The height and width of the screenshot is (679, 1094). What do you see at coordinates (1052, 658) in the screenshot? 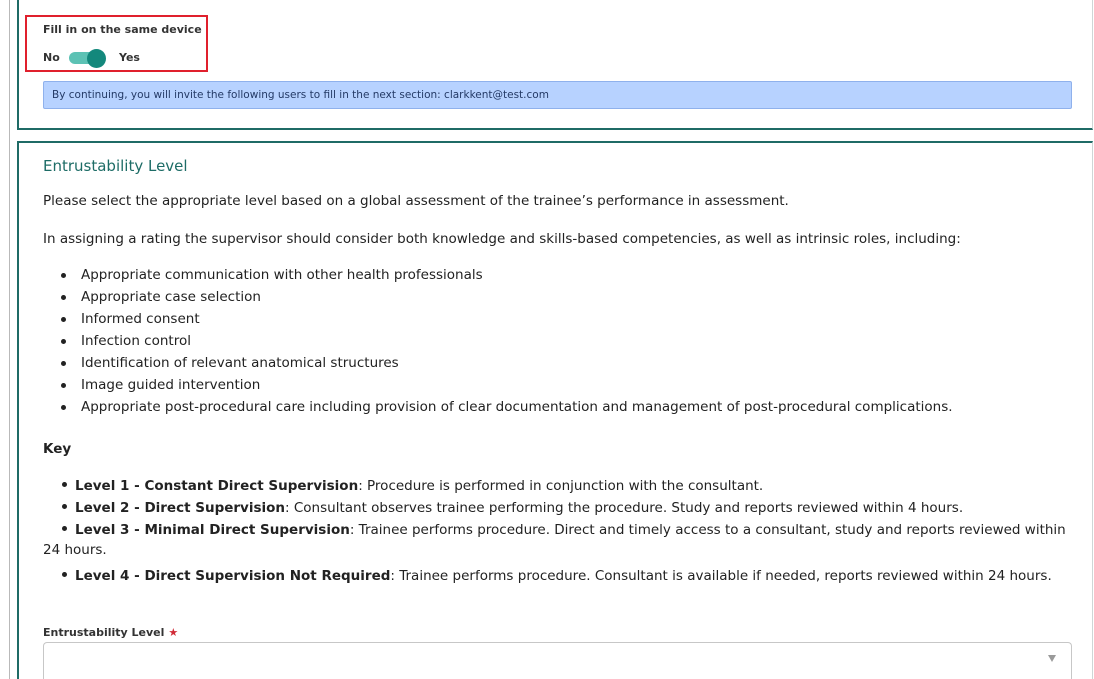
I see `chevron-down-icon` at bounding box center [1052, 658].